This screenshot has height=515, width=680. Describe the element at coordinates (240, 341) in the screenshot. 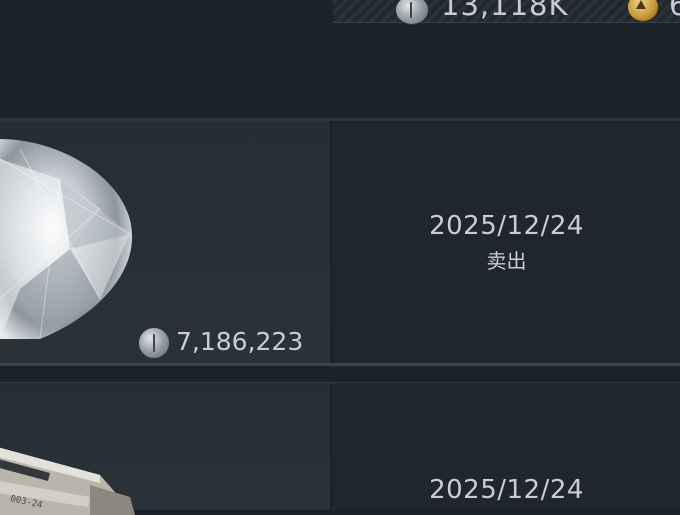

I see `item-price: 7,186,223` at that location.